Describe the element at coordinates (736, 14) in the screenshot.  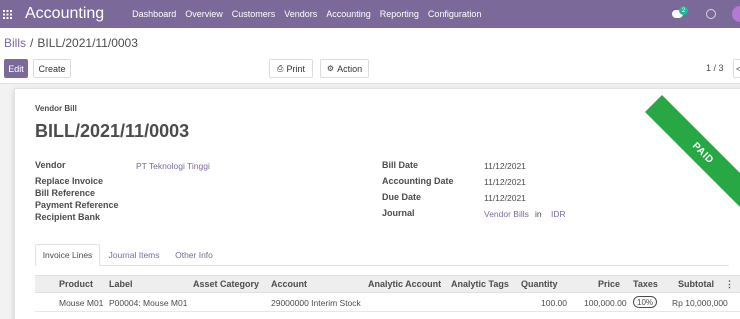
I see `user-avatar` at that location.